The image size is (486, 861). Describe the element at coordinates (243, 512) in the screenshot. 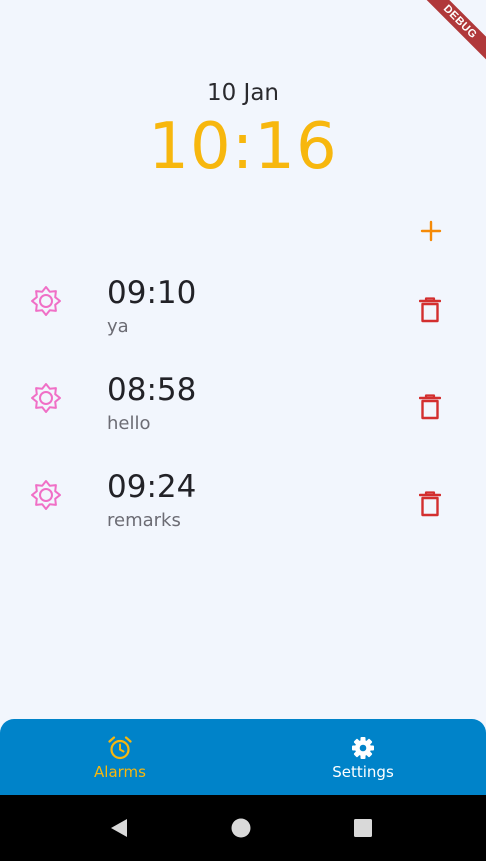

I see `alarm-item: 09:24 remarks` at that location.